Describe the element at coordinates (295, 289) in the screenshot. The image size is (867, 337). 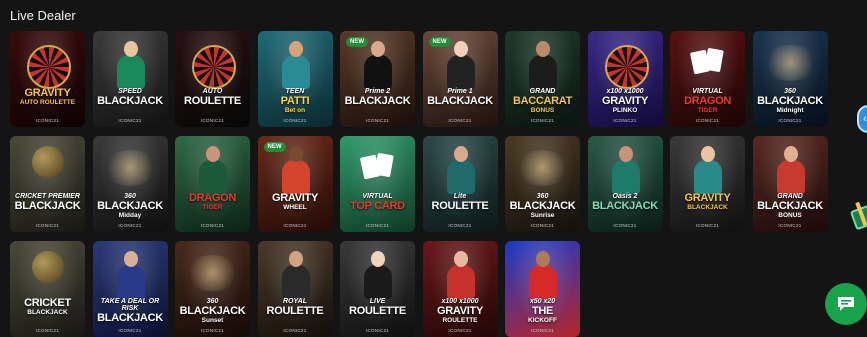
I see `game-tile: ROYAL ROULETTE ICONIC21` at that location.